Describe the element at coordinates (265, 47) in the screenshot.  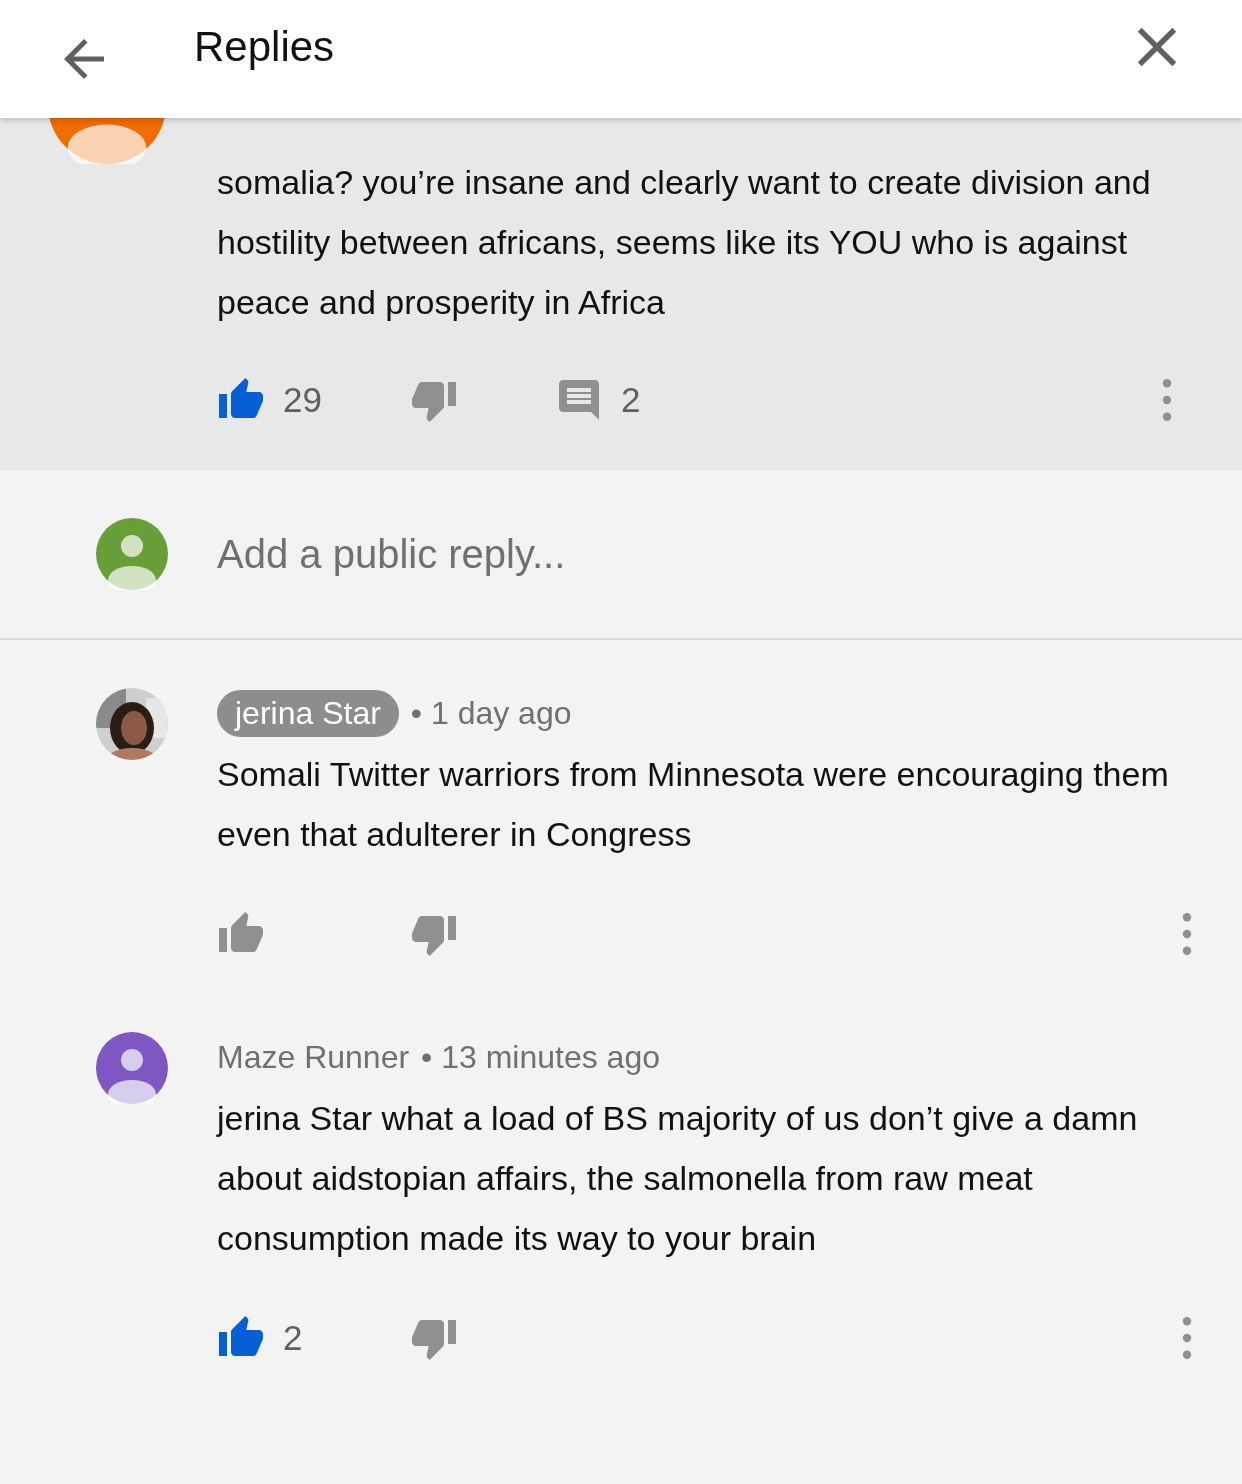
I see `page-title: Replies` at that location.